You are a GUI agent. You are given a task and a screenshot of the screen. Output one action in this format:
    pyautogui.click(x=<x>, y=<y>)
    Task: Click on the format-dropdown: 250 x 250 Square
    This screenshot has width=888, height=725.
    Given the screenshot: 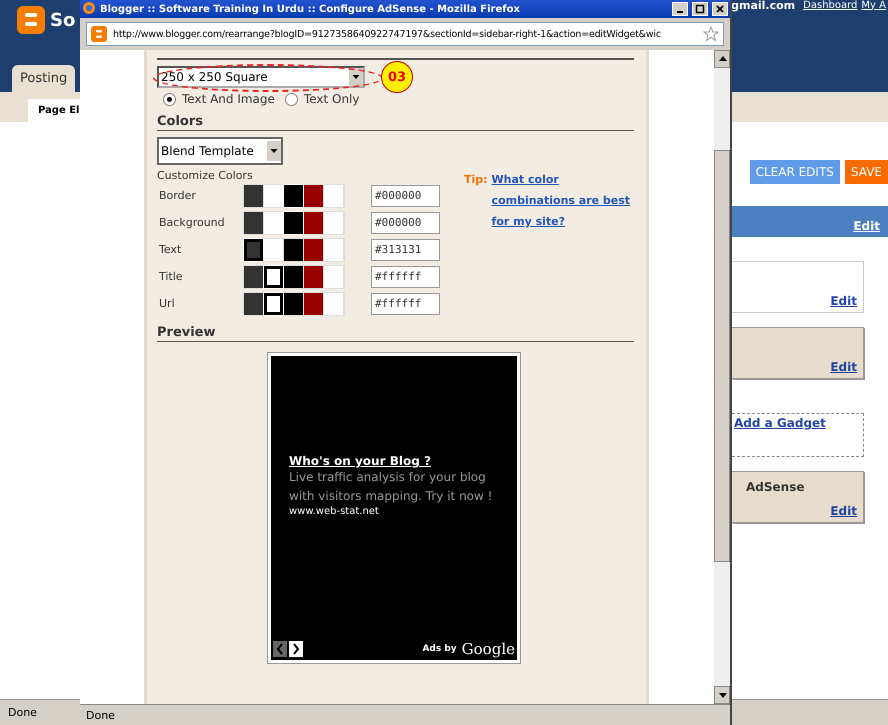 What is the action you would take?
    pyautogui.click(x=261, y=77)
    